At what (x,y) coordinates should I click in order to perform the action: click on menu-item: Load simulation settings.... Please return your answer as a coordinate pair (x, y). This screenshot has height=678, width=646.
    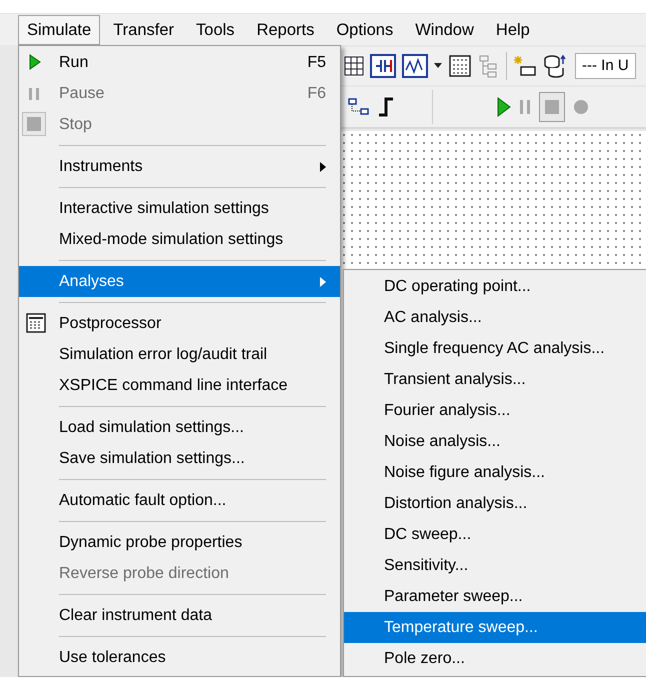
    Looking at the image, I should click on (179, 427).